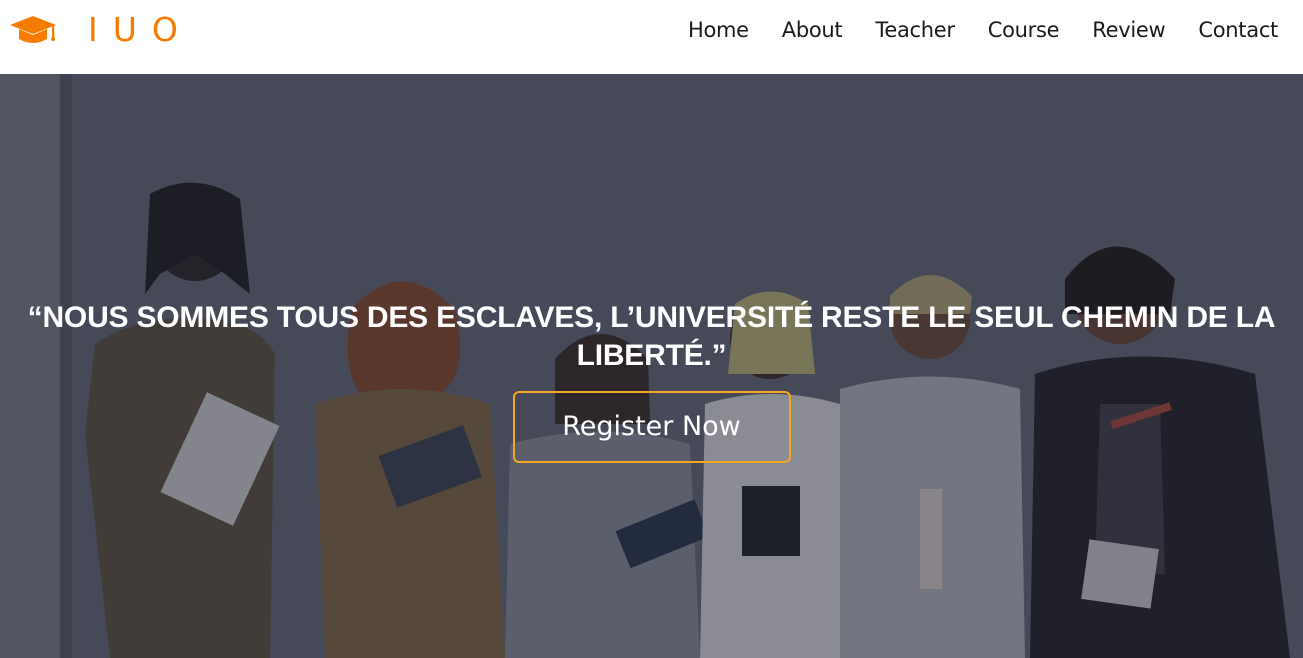  Describe the element at coordinates (718, 30) in the screenshot. I see `nav-home: Home` at that location.